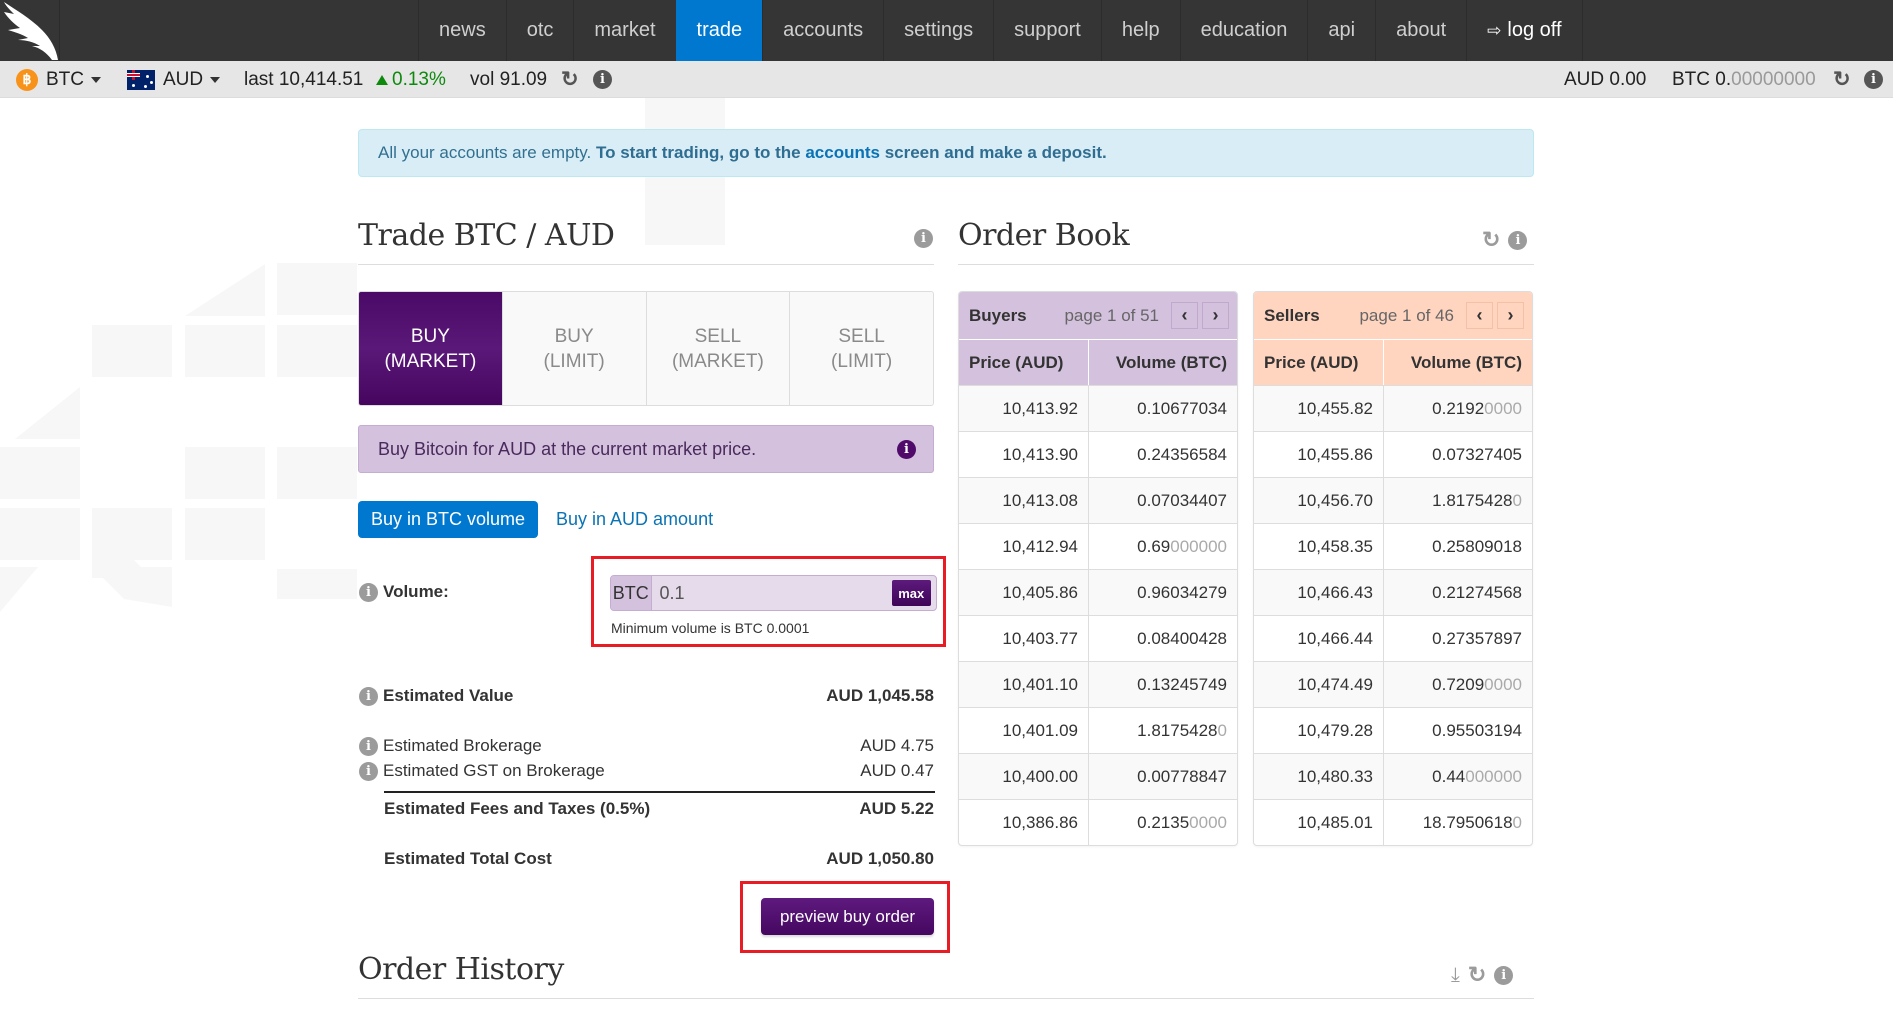  What do you see at coordinates (1393, 546) in the screenshot?
I see `sellers-row: 10,458.35 0.25809018` at bounding box center [1393, 546].